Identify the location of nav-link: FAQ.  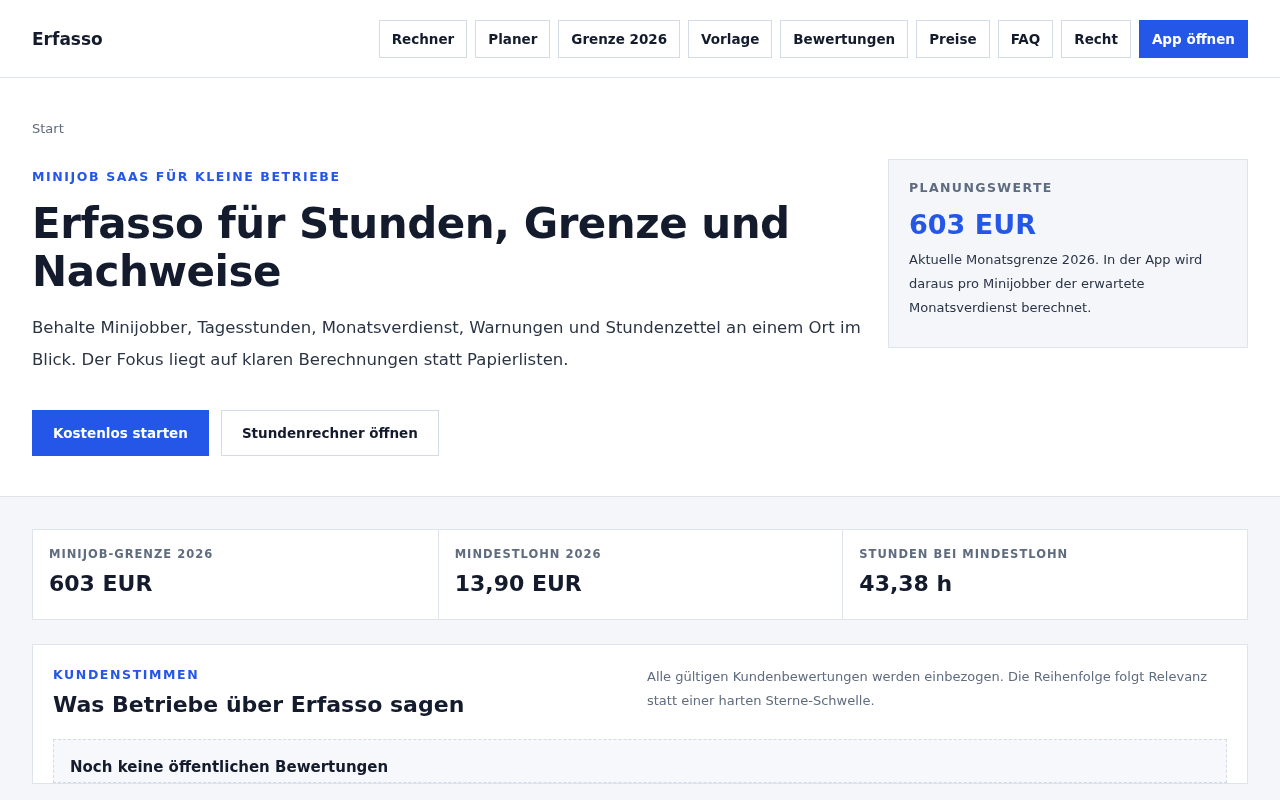
(1025, 38).